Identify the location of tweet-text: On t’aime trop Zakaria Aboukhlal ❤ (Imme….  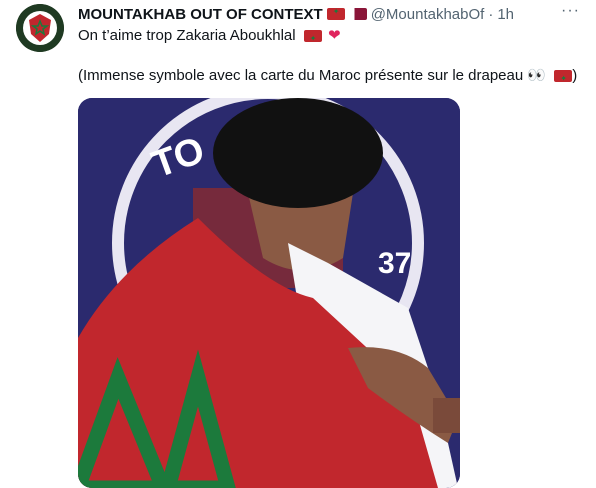
(329, 57).